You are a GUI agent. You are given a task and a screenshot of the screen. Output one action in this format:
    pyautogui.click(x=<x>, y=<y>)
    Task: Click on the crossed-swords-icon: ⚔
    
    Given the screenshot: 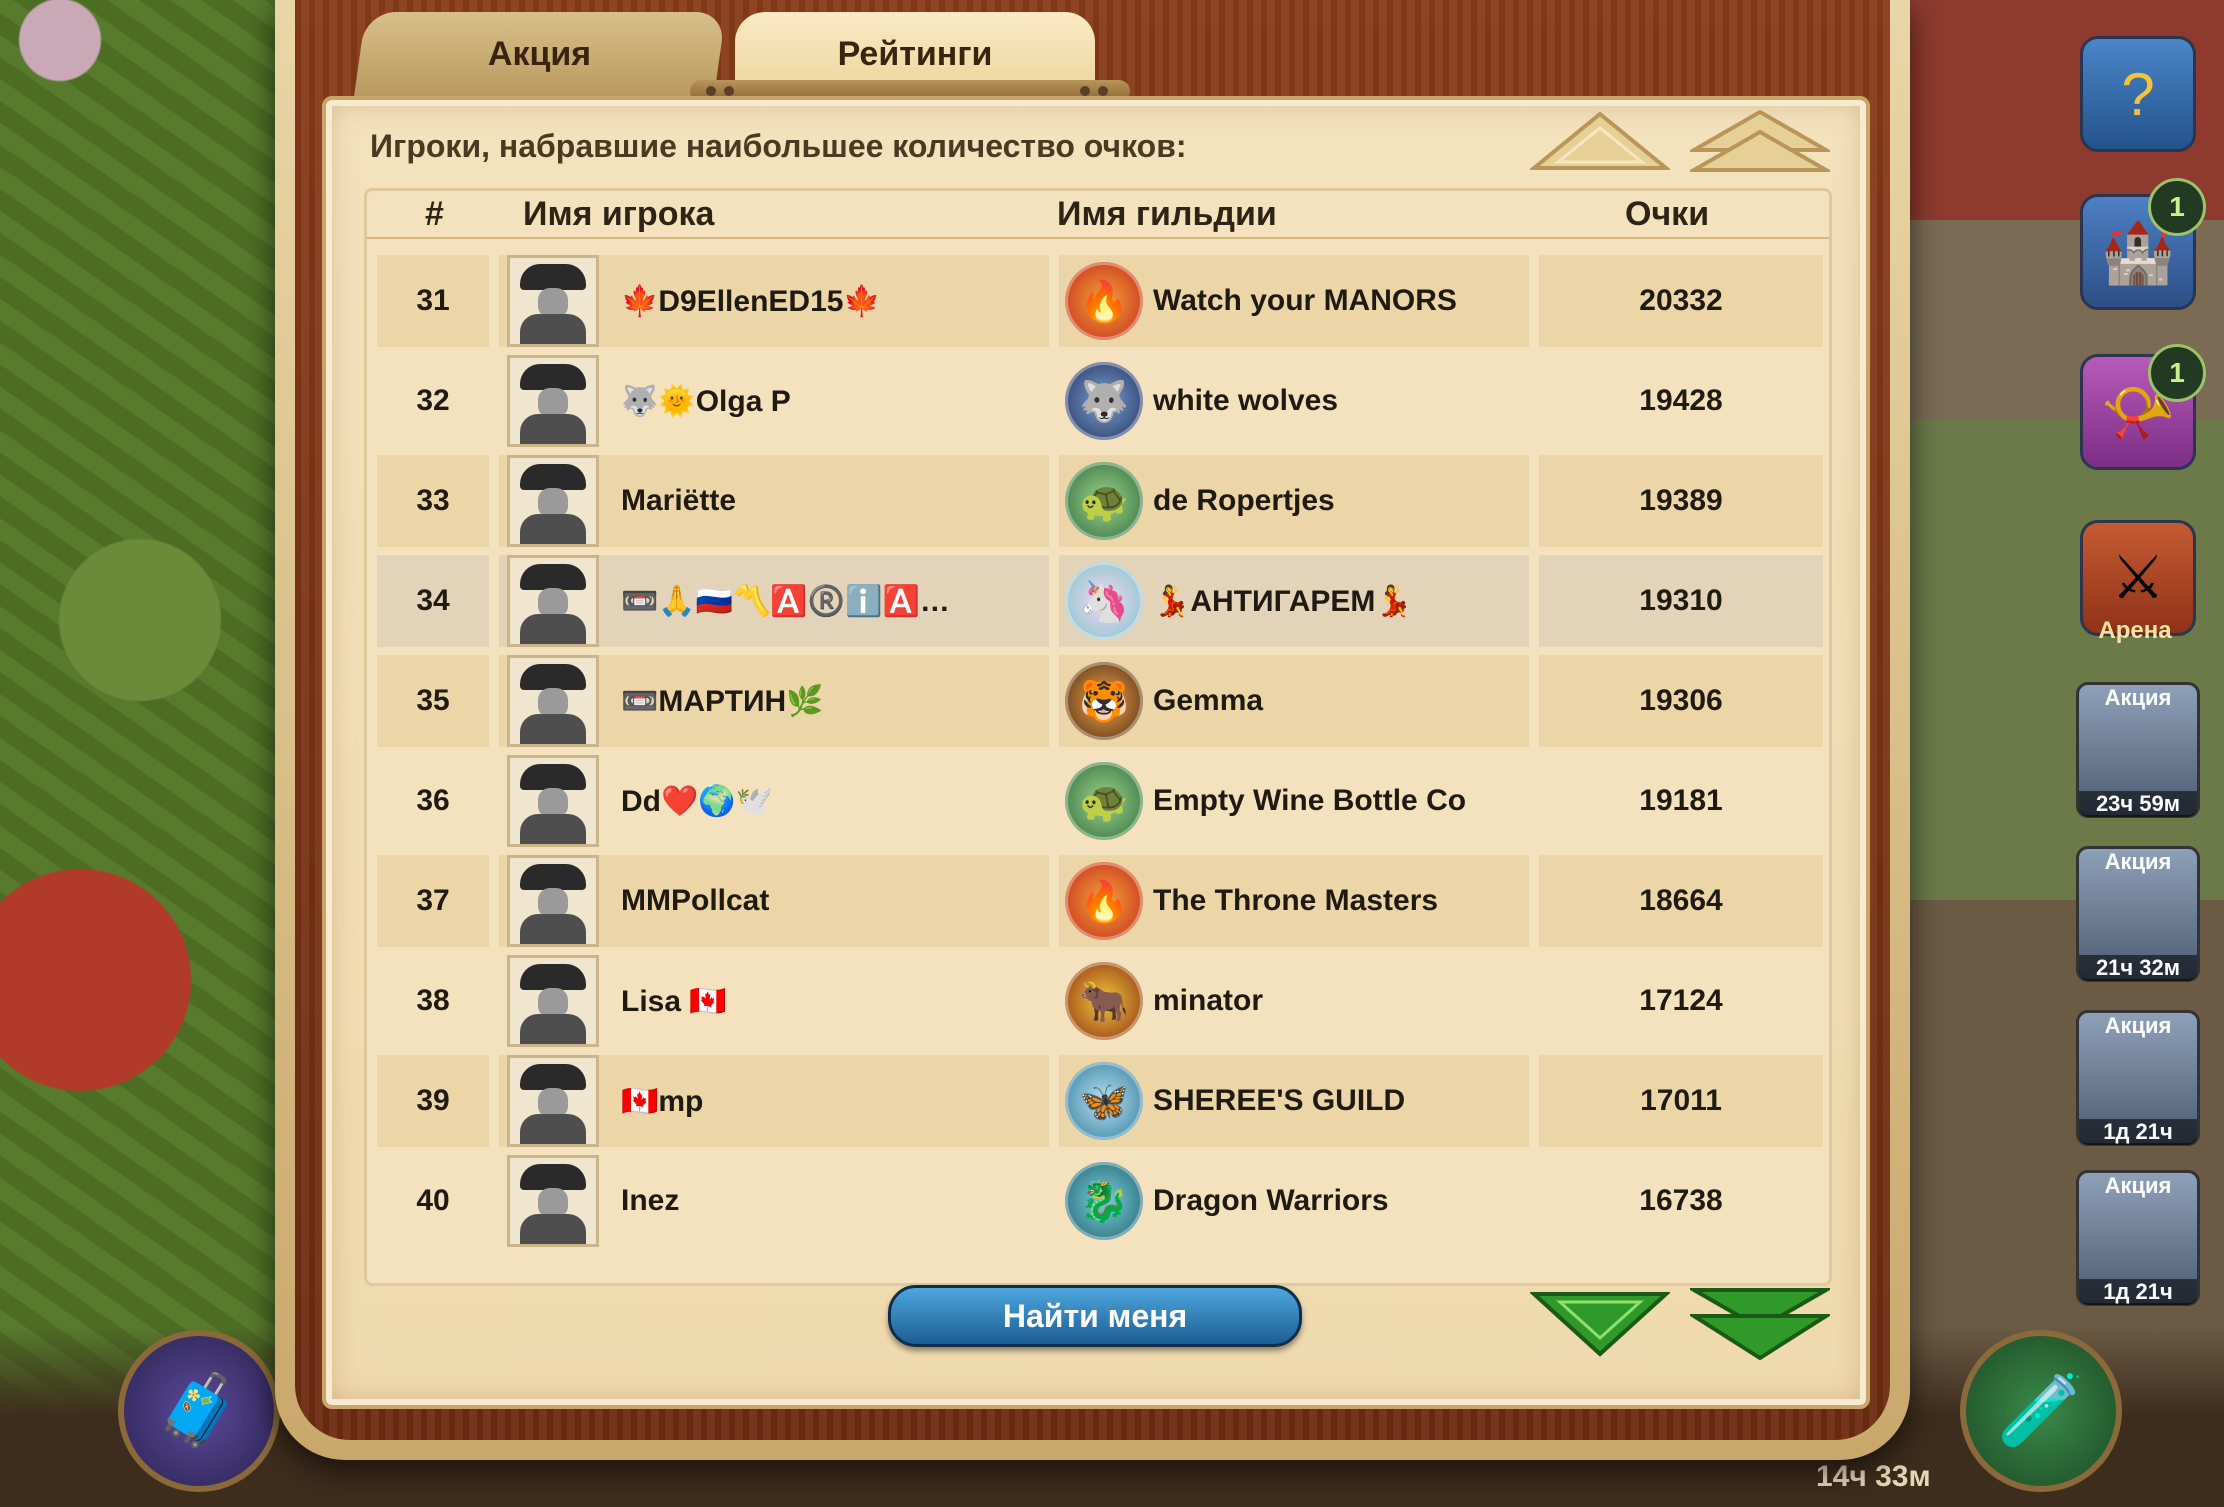 What is the action you would take?
    pyautogui.click(x=2138, y=577)
    